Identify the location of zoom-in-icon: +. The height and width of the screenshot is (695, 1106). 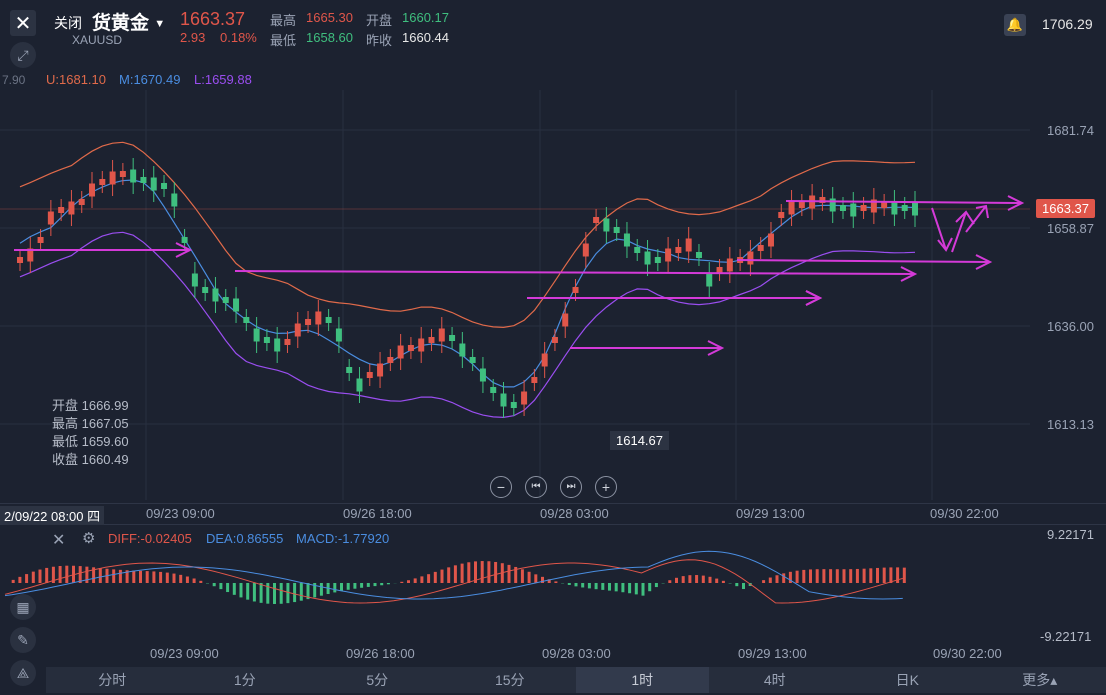
(606, 487).